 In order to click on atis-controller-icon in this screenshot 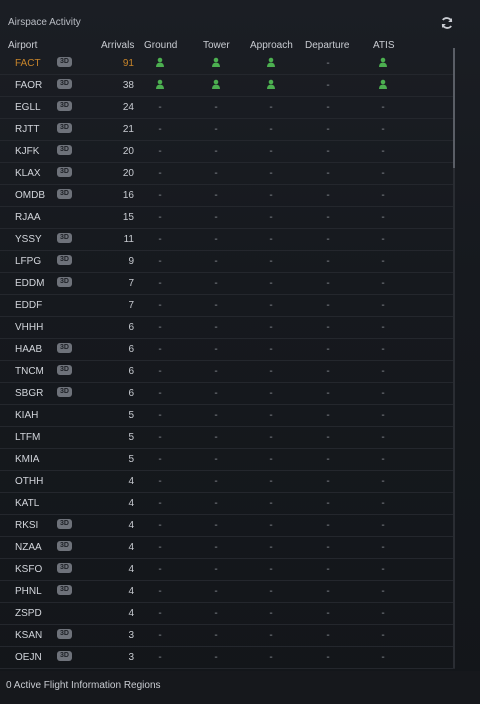, I will do `click(383, 84)`.